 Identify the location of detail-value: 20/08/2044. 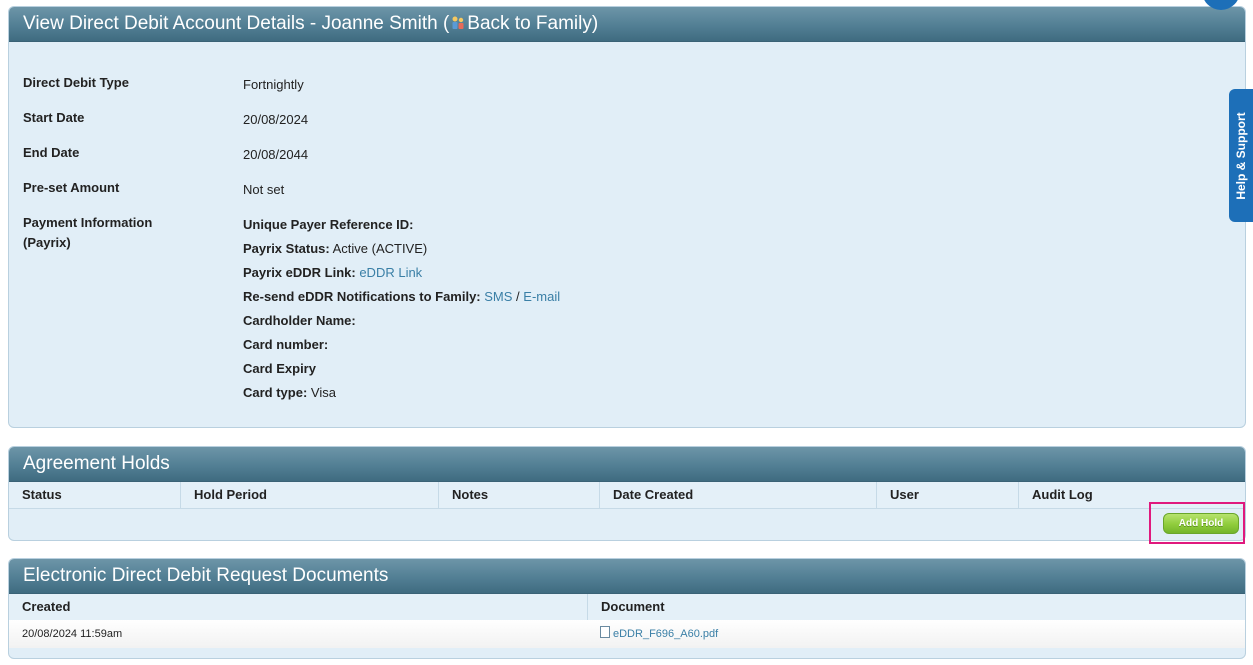
(276, 154).